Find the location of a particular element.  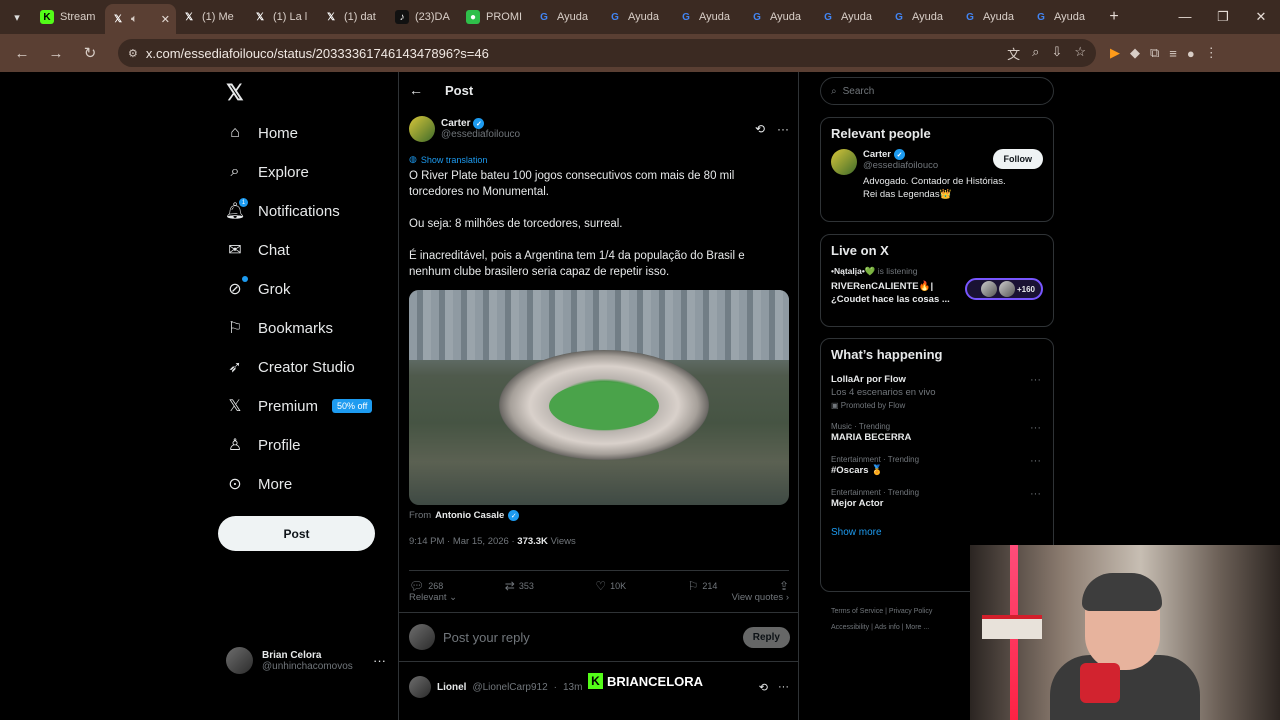

footer-link: Accessibility is located at coordinates (850, 627).